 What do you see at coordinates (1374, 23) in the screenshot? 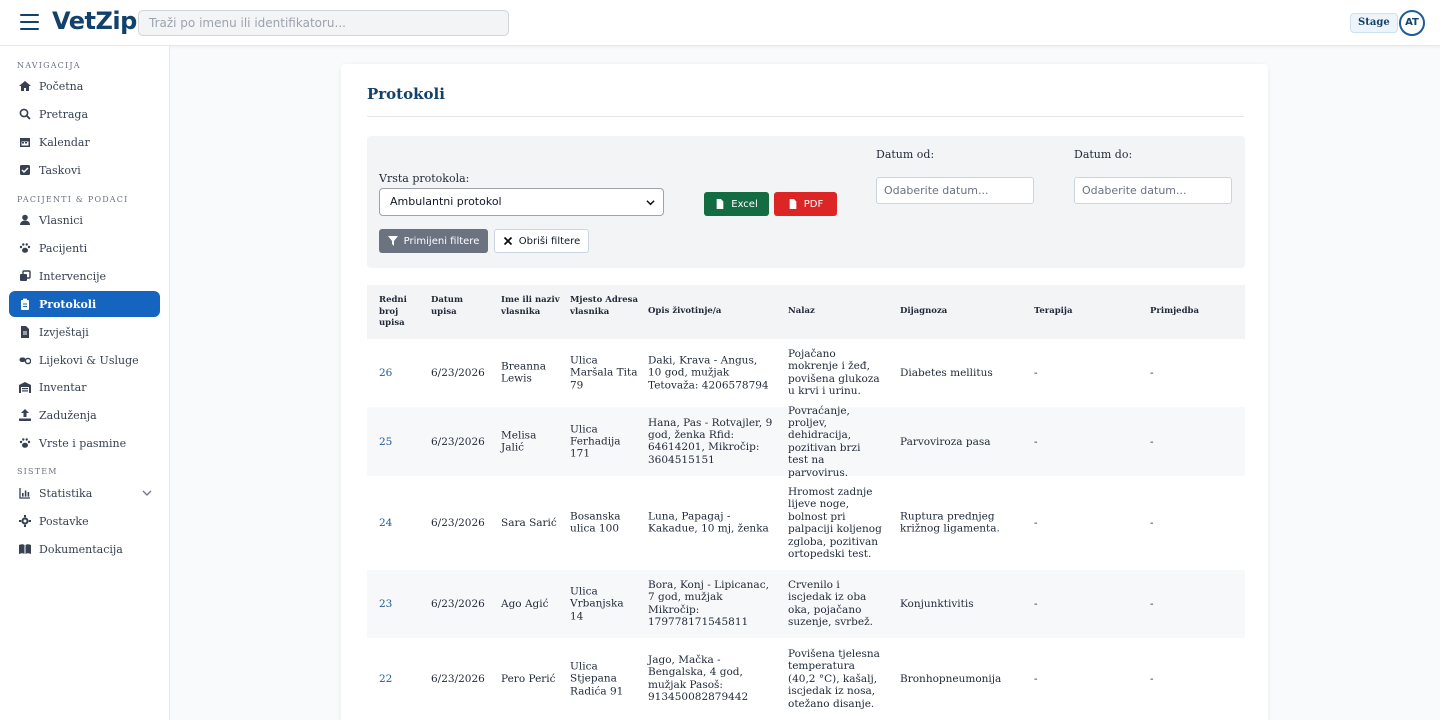
I see `environment-badge: Stage` at bounding box center [1374, 23].